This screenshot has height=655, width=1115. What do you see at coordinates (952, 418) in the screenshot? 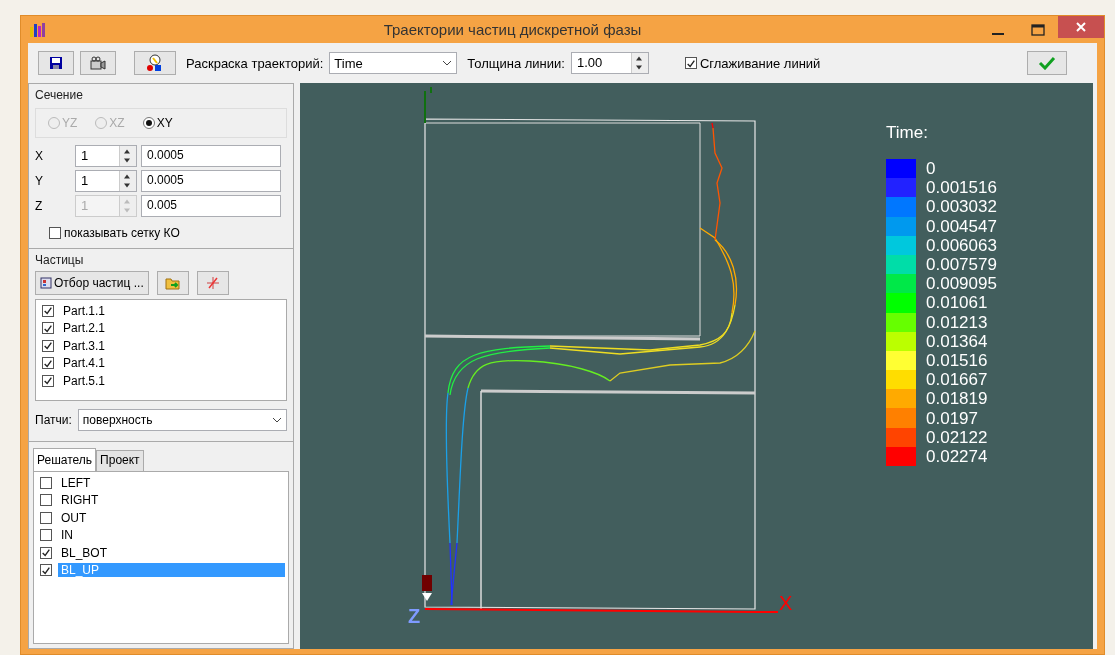
I see `legend-value: 0.0197` at bounding box center [952, 418].